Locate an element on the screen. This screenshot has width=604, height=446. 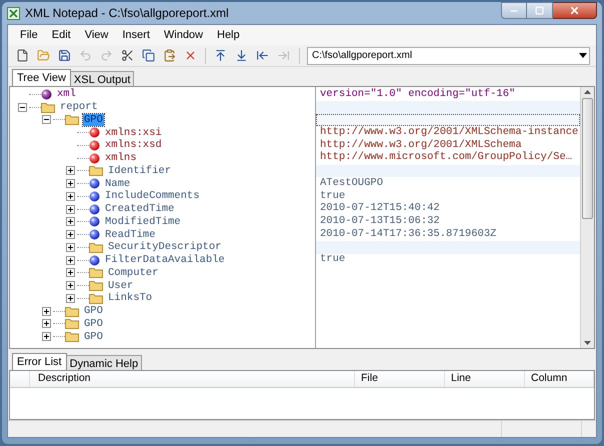
tree-node-label: report is located at coordinates (79, 107).